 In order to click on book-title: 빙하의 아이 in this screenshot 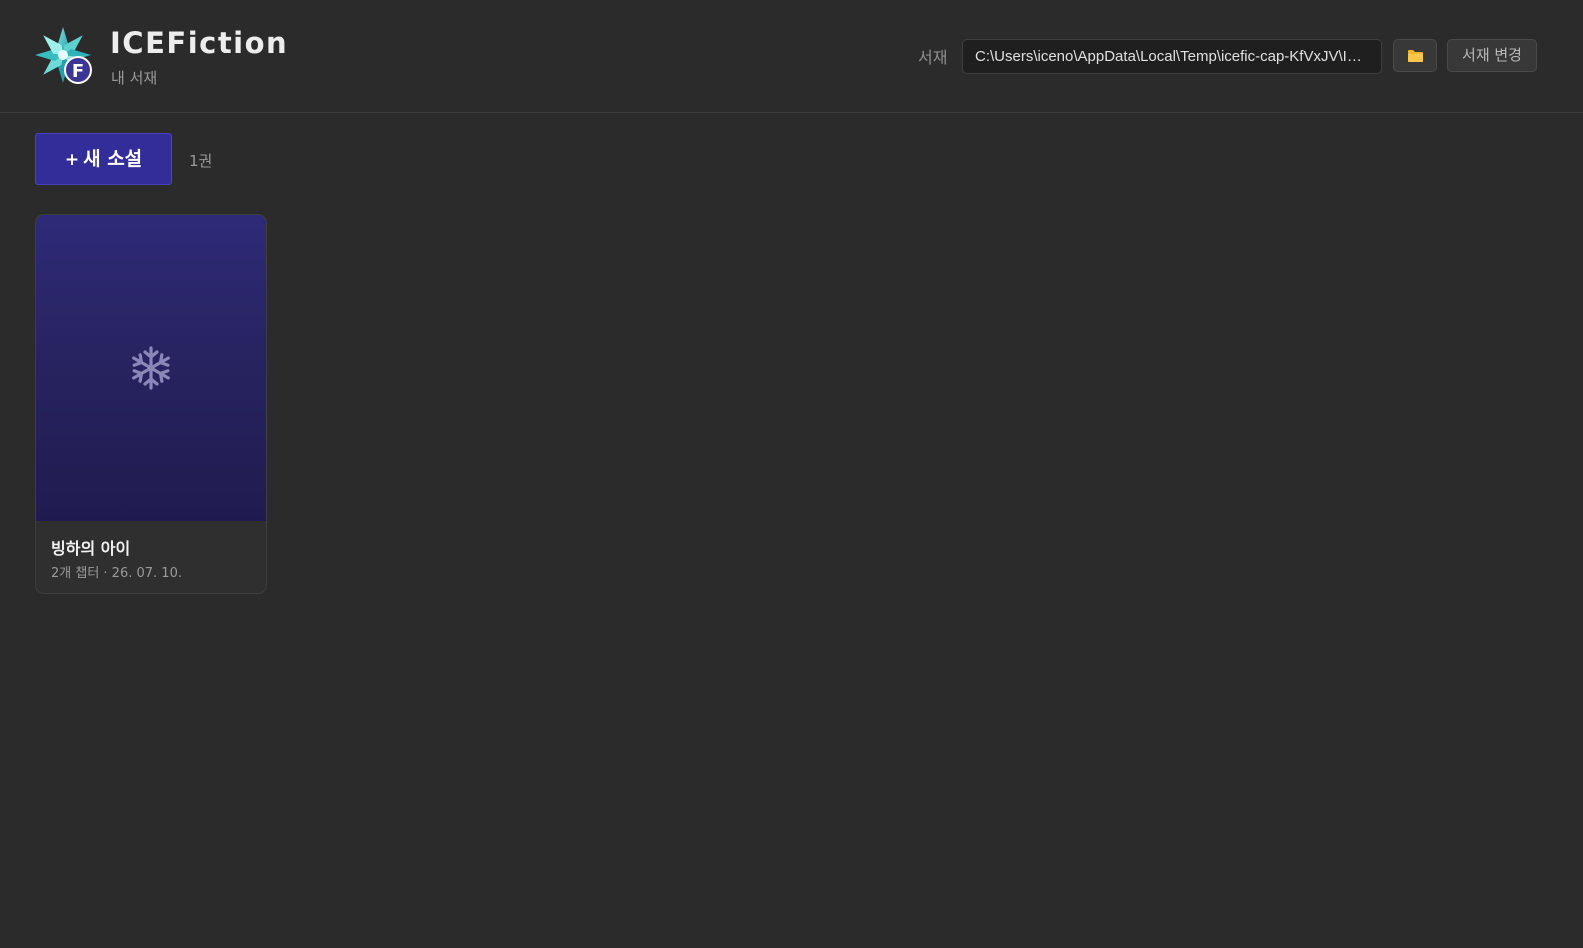, I will do `click(91, 548)`.